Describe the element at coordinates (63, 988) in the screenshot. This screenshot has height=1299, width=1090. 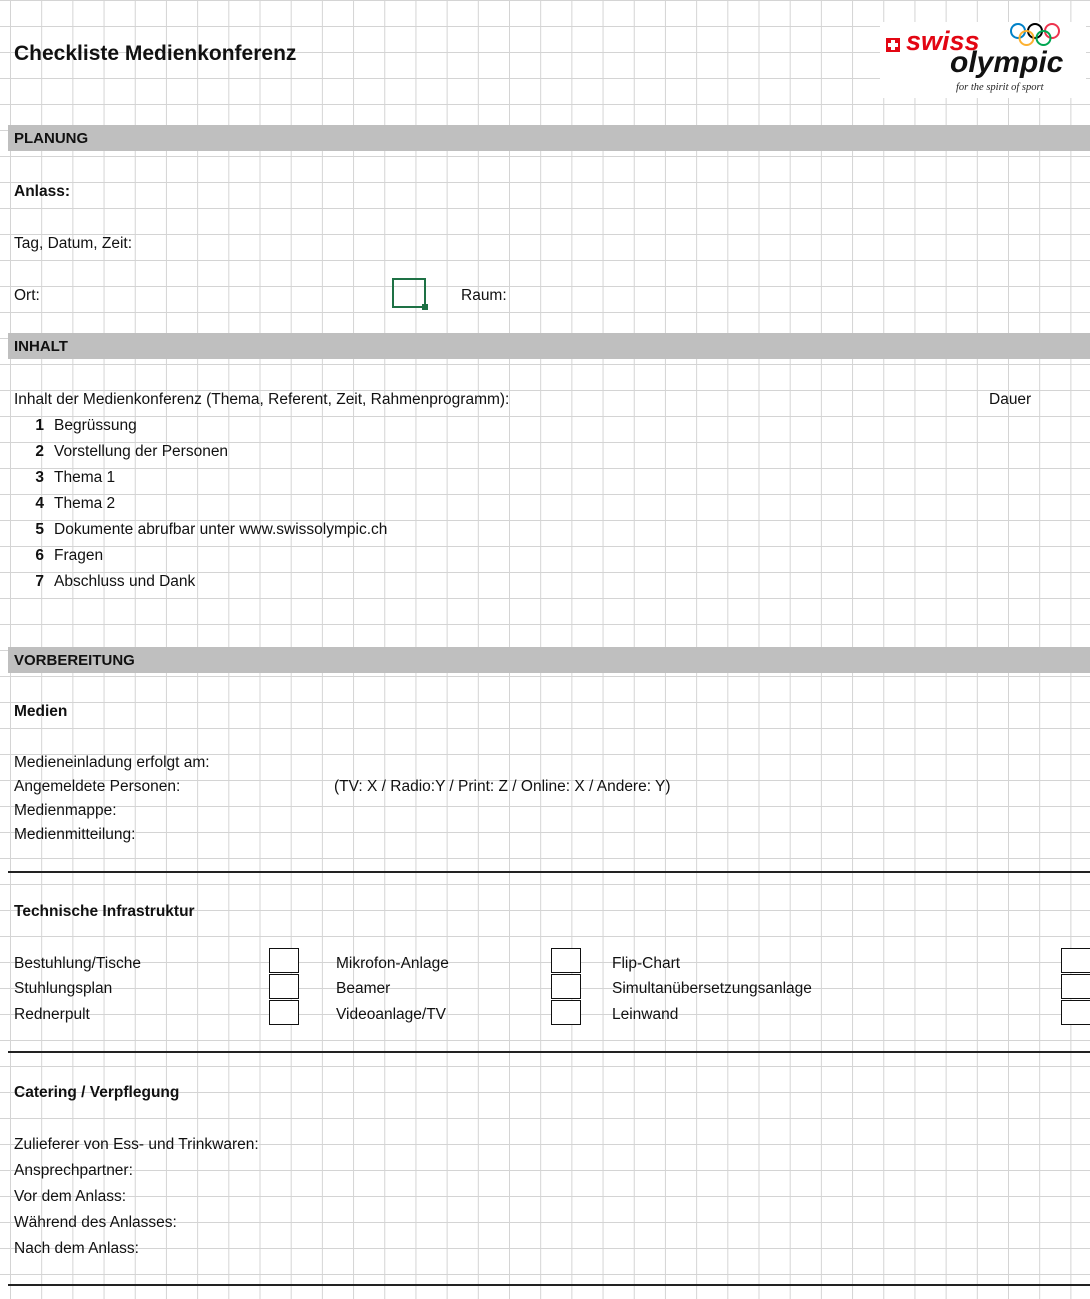
I see `technik-item: Stuhlungsplan` at that location.